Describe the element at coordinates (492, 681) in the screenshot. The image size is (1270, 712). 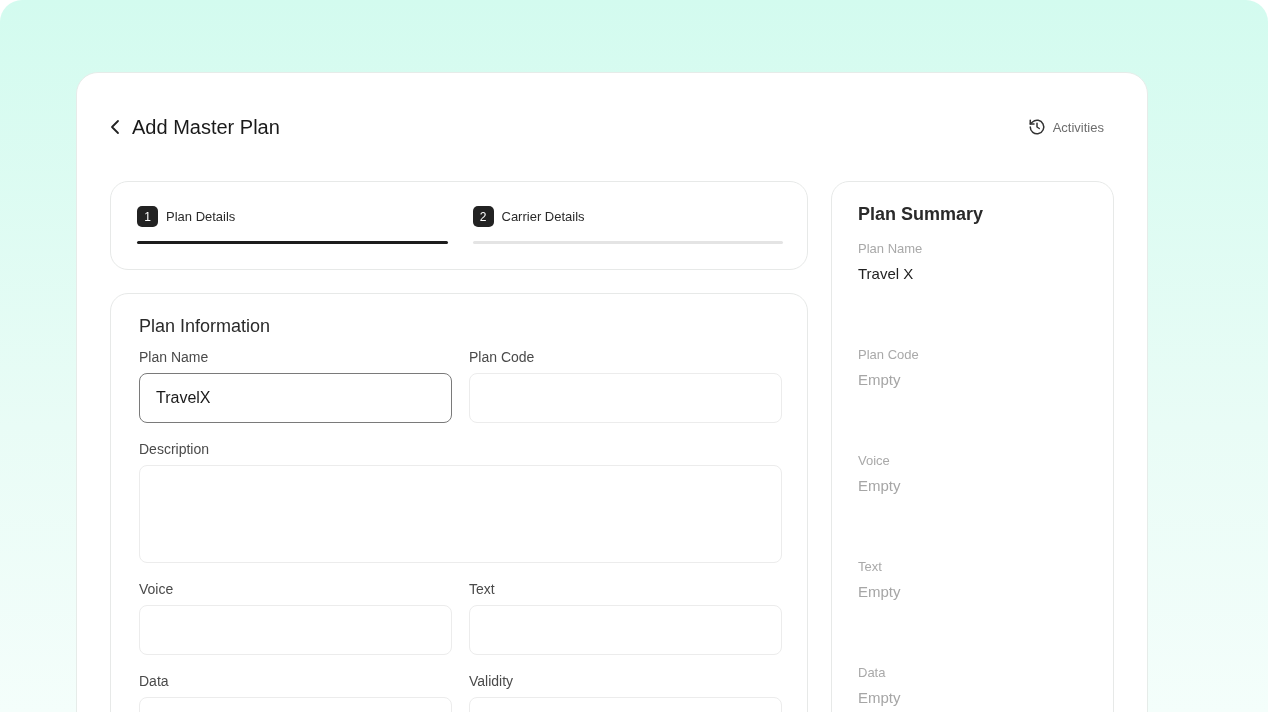
I see `field-label: Validity` at that location.